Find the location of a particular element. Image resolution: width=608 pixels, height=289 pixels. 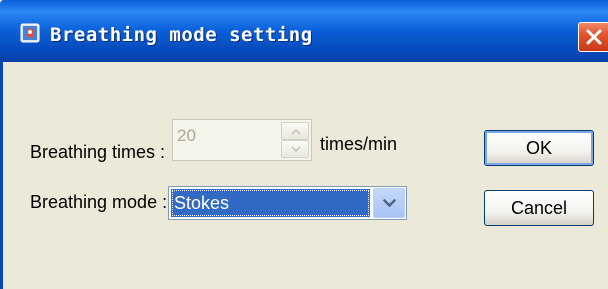

breathing-times-label: Breathing times : is located at coordinates (98, 152).